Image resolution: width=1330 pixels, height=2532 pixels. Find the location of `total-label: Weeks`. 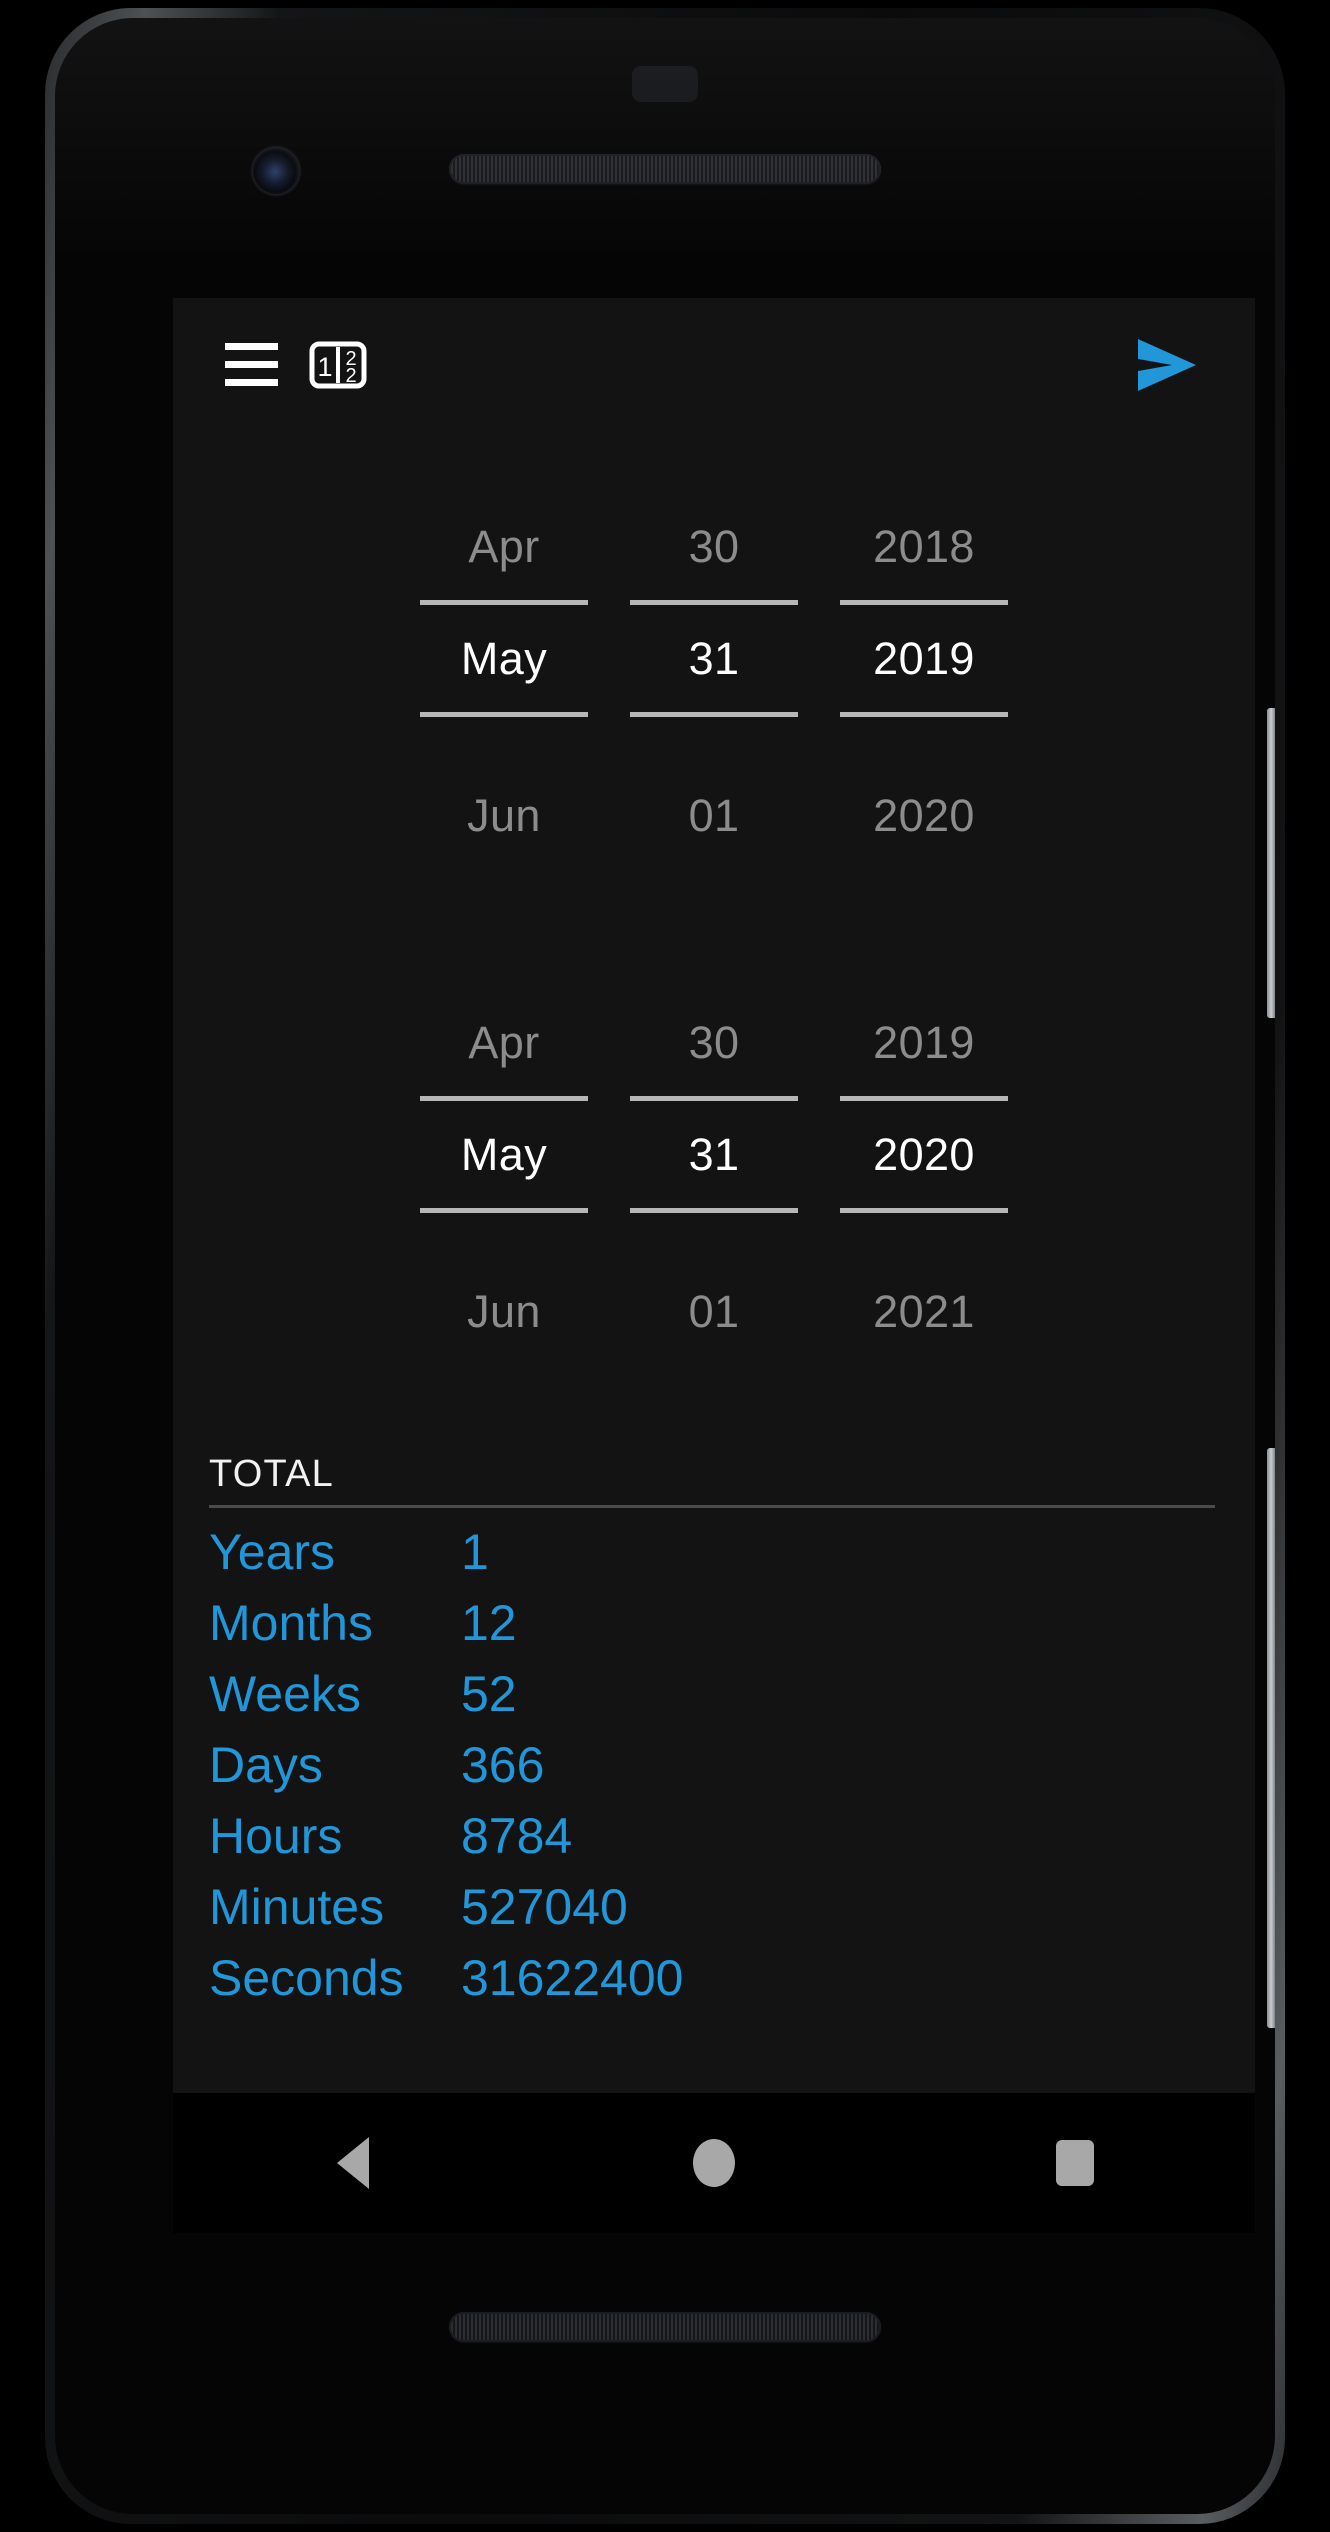

total-label: Weeks is located at coordinates (285, 1693).